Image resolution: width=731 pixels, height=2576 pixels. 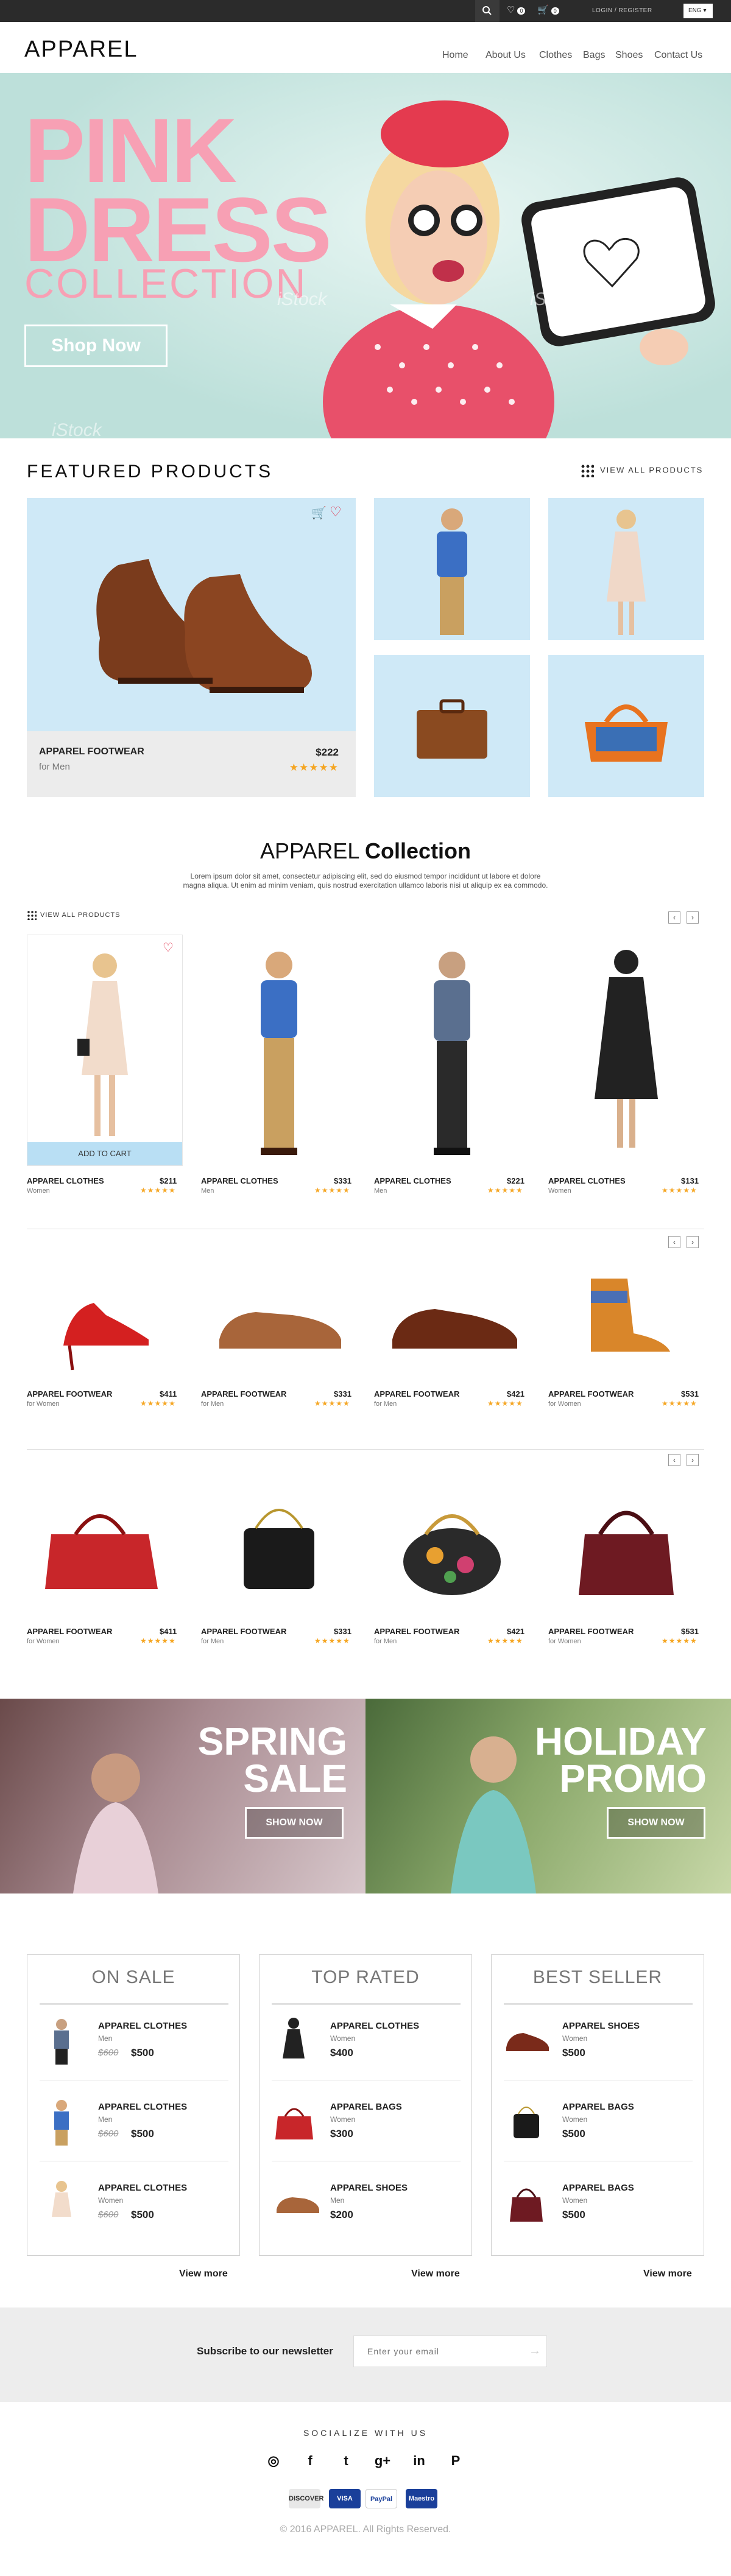 I want to click on row2-card2-rating: ★★★★★, so click(x=332, y=1404).